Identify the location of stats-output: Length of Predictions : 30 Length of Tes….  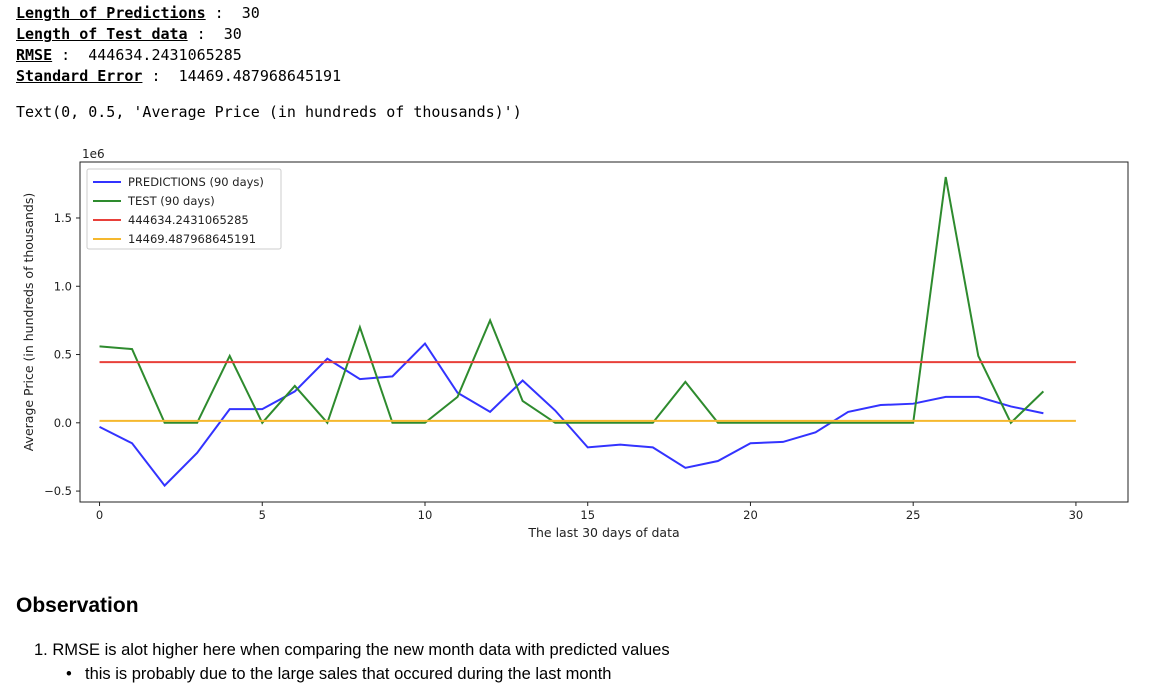
(178, 45).